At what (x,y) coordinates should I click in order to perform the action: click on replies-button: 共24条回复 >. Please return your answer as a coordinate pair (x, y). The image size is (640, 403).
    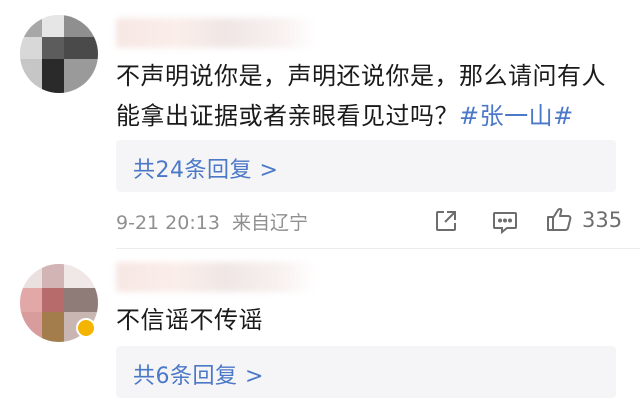
    Looking at the image, I should click on (366, 166).